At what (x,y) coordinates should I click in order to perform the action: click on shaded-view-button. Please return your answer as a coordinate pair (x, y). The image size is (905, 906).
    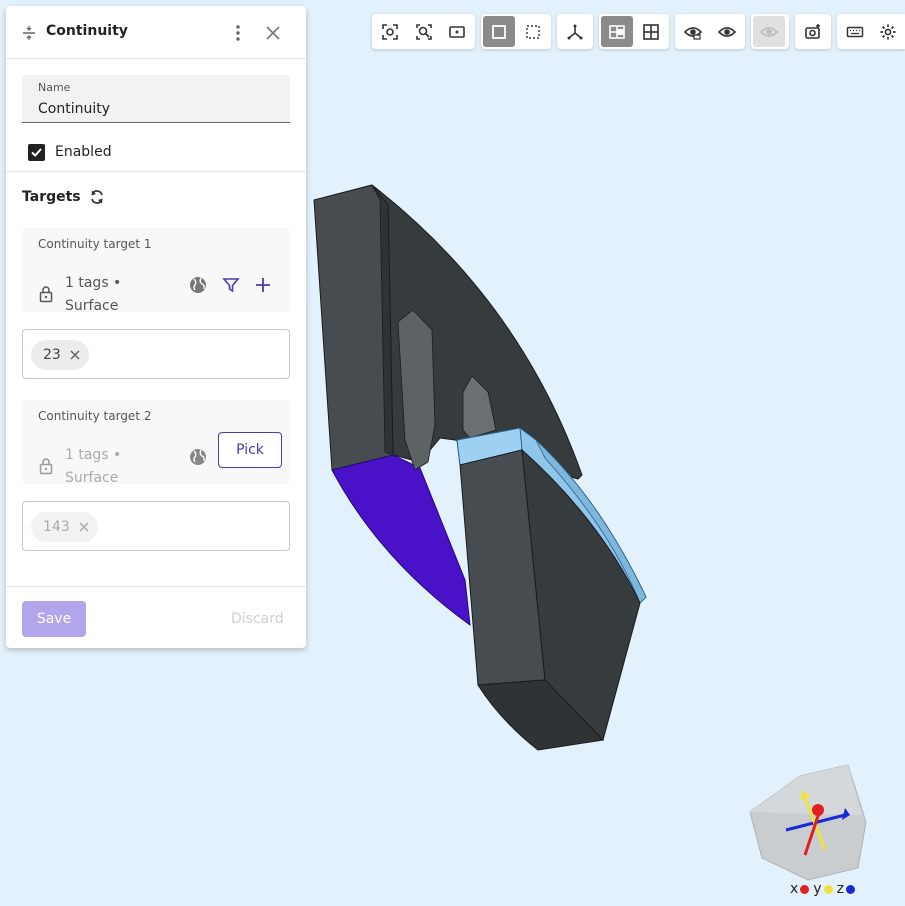
    Looking at the image, I should click on (617, 31).